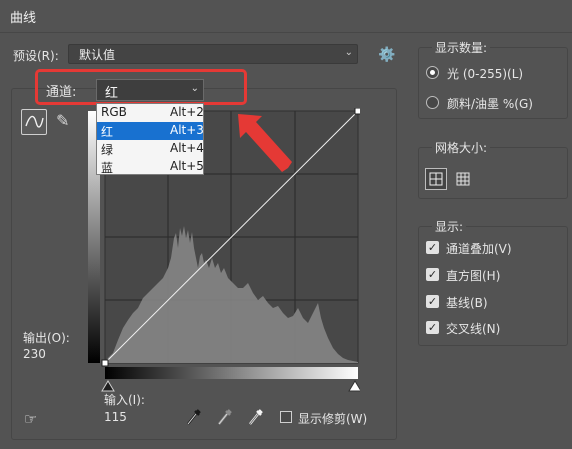  Describe the element at coordinates (105, 363) in the screenshot. I see `curve-point-black` at that location.